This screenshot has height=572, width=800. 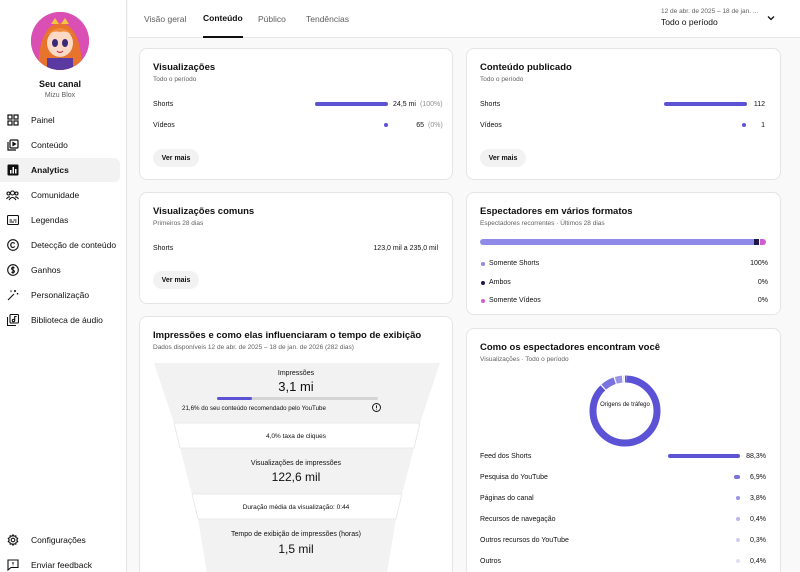 I want to click on sidebar-item-label: Comunidade, so click(x=55, y=195).